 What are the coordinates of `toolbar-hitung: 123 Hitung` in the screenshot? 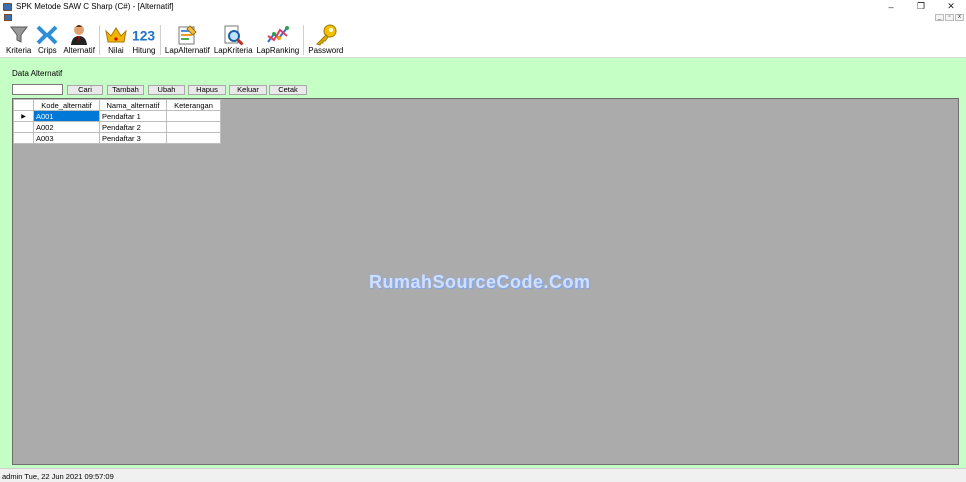 It's located at (144, 39).